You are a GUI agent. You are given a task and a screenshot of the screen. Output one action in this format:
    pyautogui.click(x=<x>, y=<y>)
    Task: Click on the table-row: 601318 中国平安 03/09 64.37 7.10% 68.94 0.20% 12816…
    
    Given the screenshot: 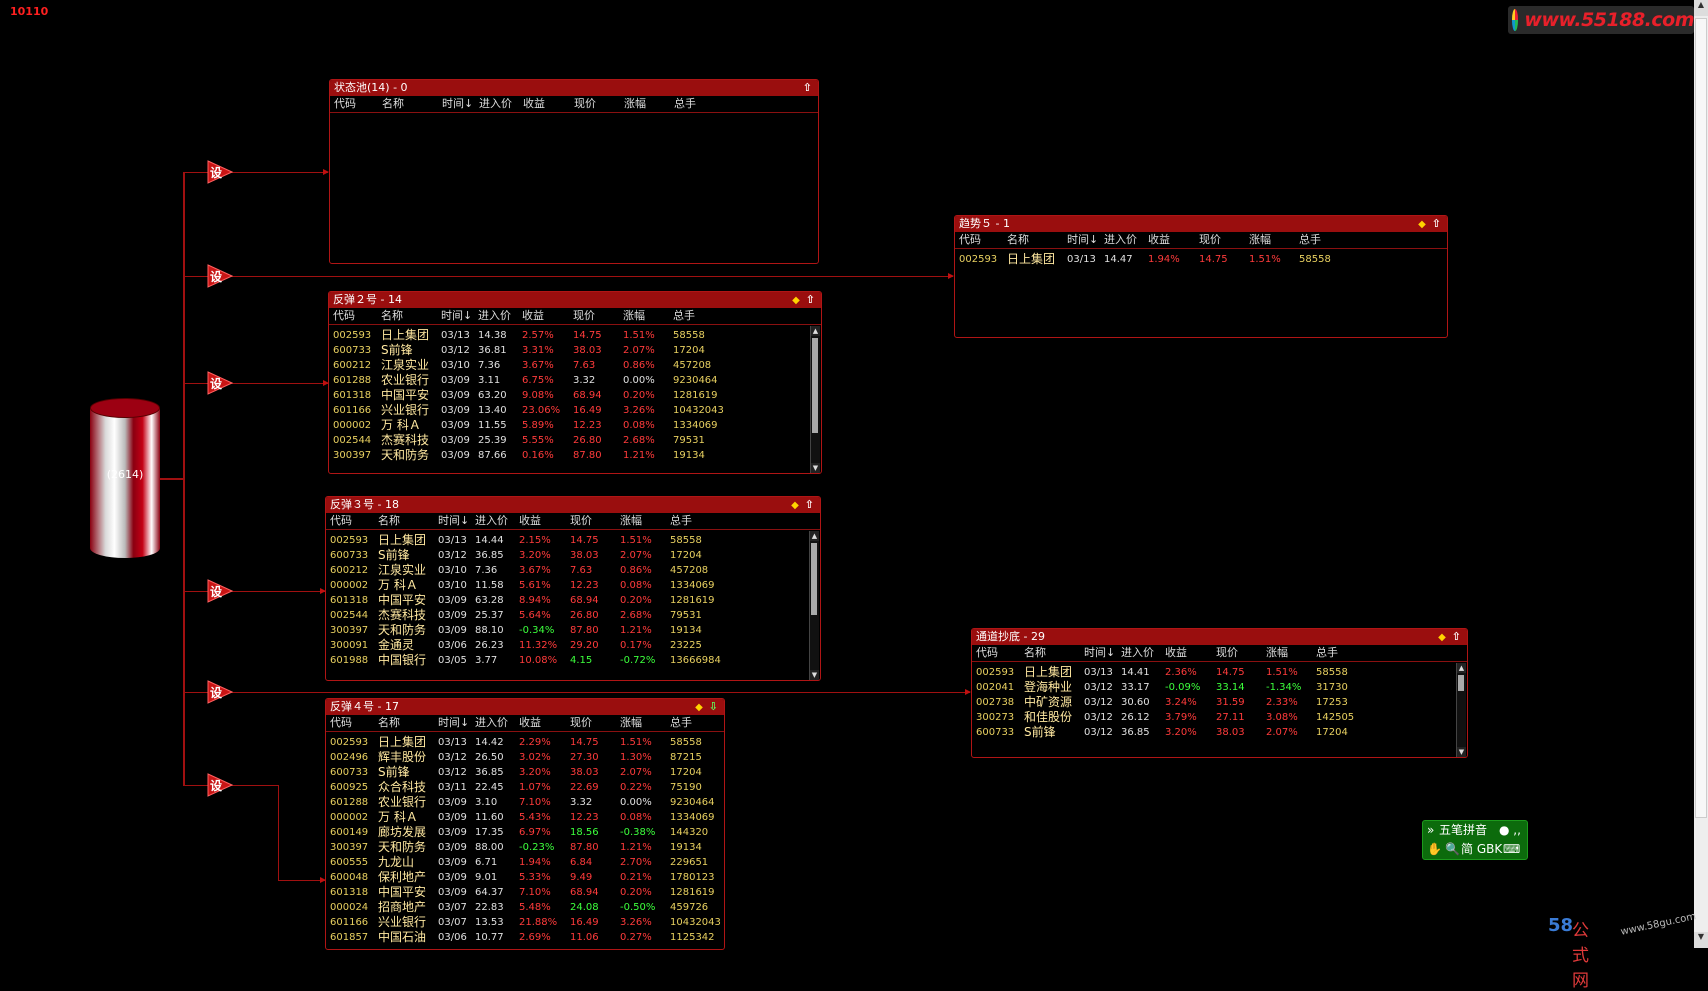 What is the action you would take?
    pyautogui.click(x=525, y=892)
    